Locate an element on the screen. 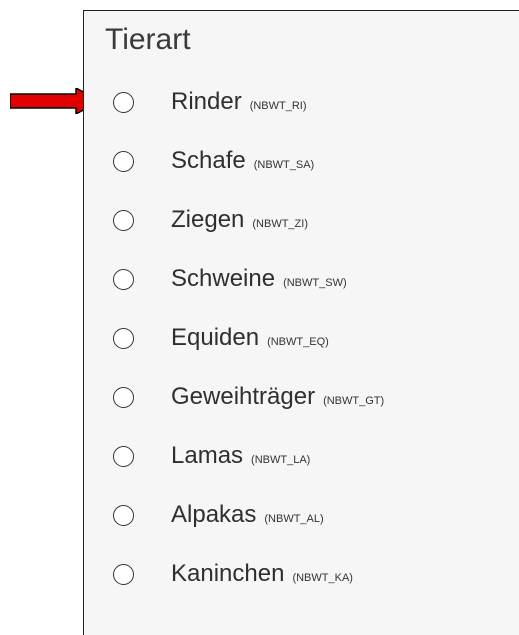  option-label: Ziegen is located at coordinates (208, 219).